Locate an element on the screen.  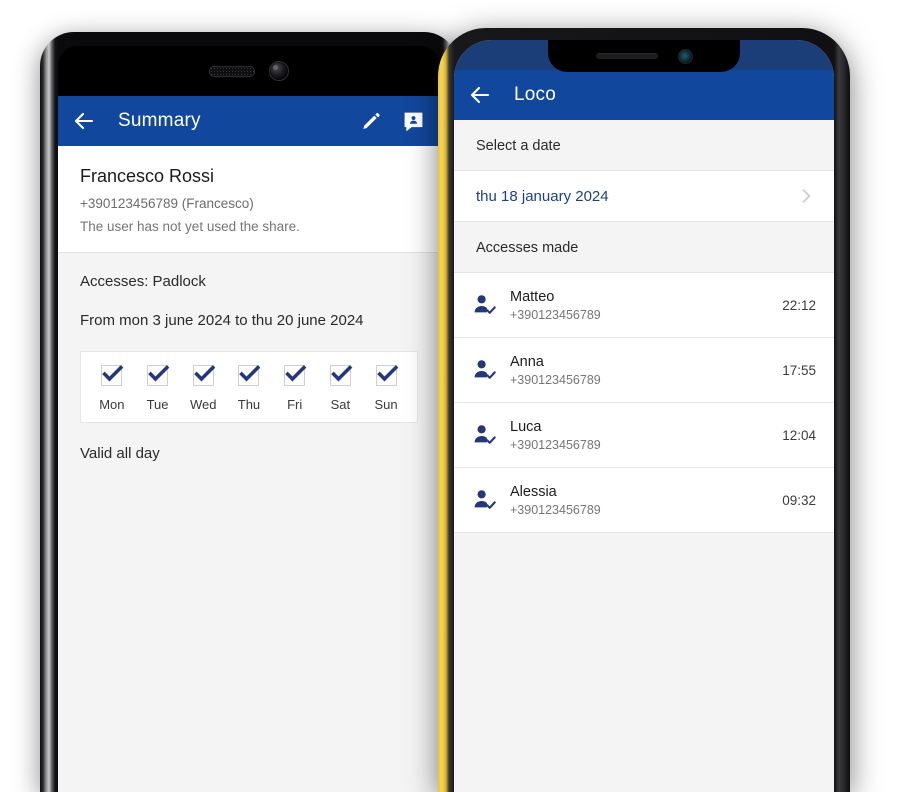
weekday-mon: Mon is located at coordinates (112, 388).